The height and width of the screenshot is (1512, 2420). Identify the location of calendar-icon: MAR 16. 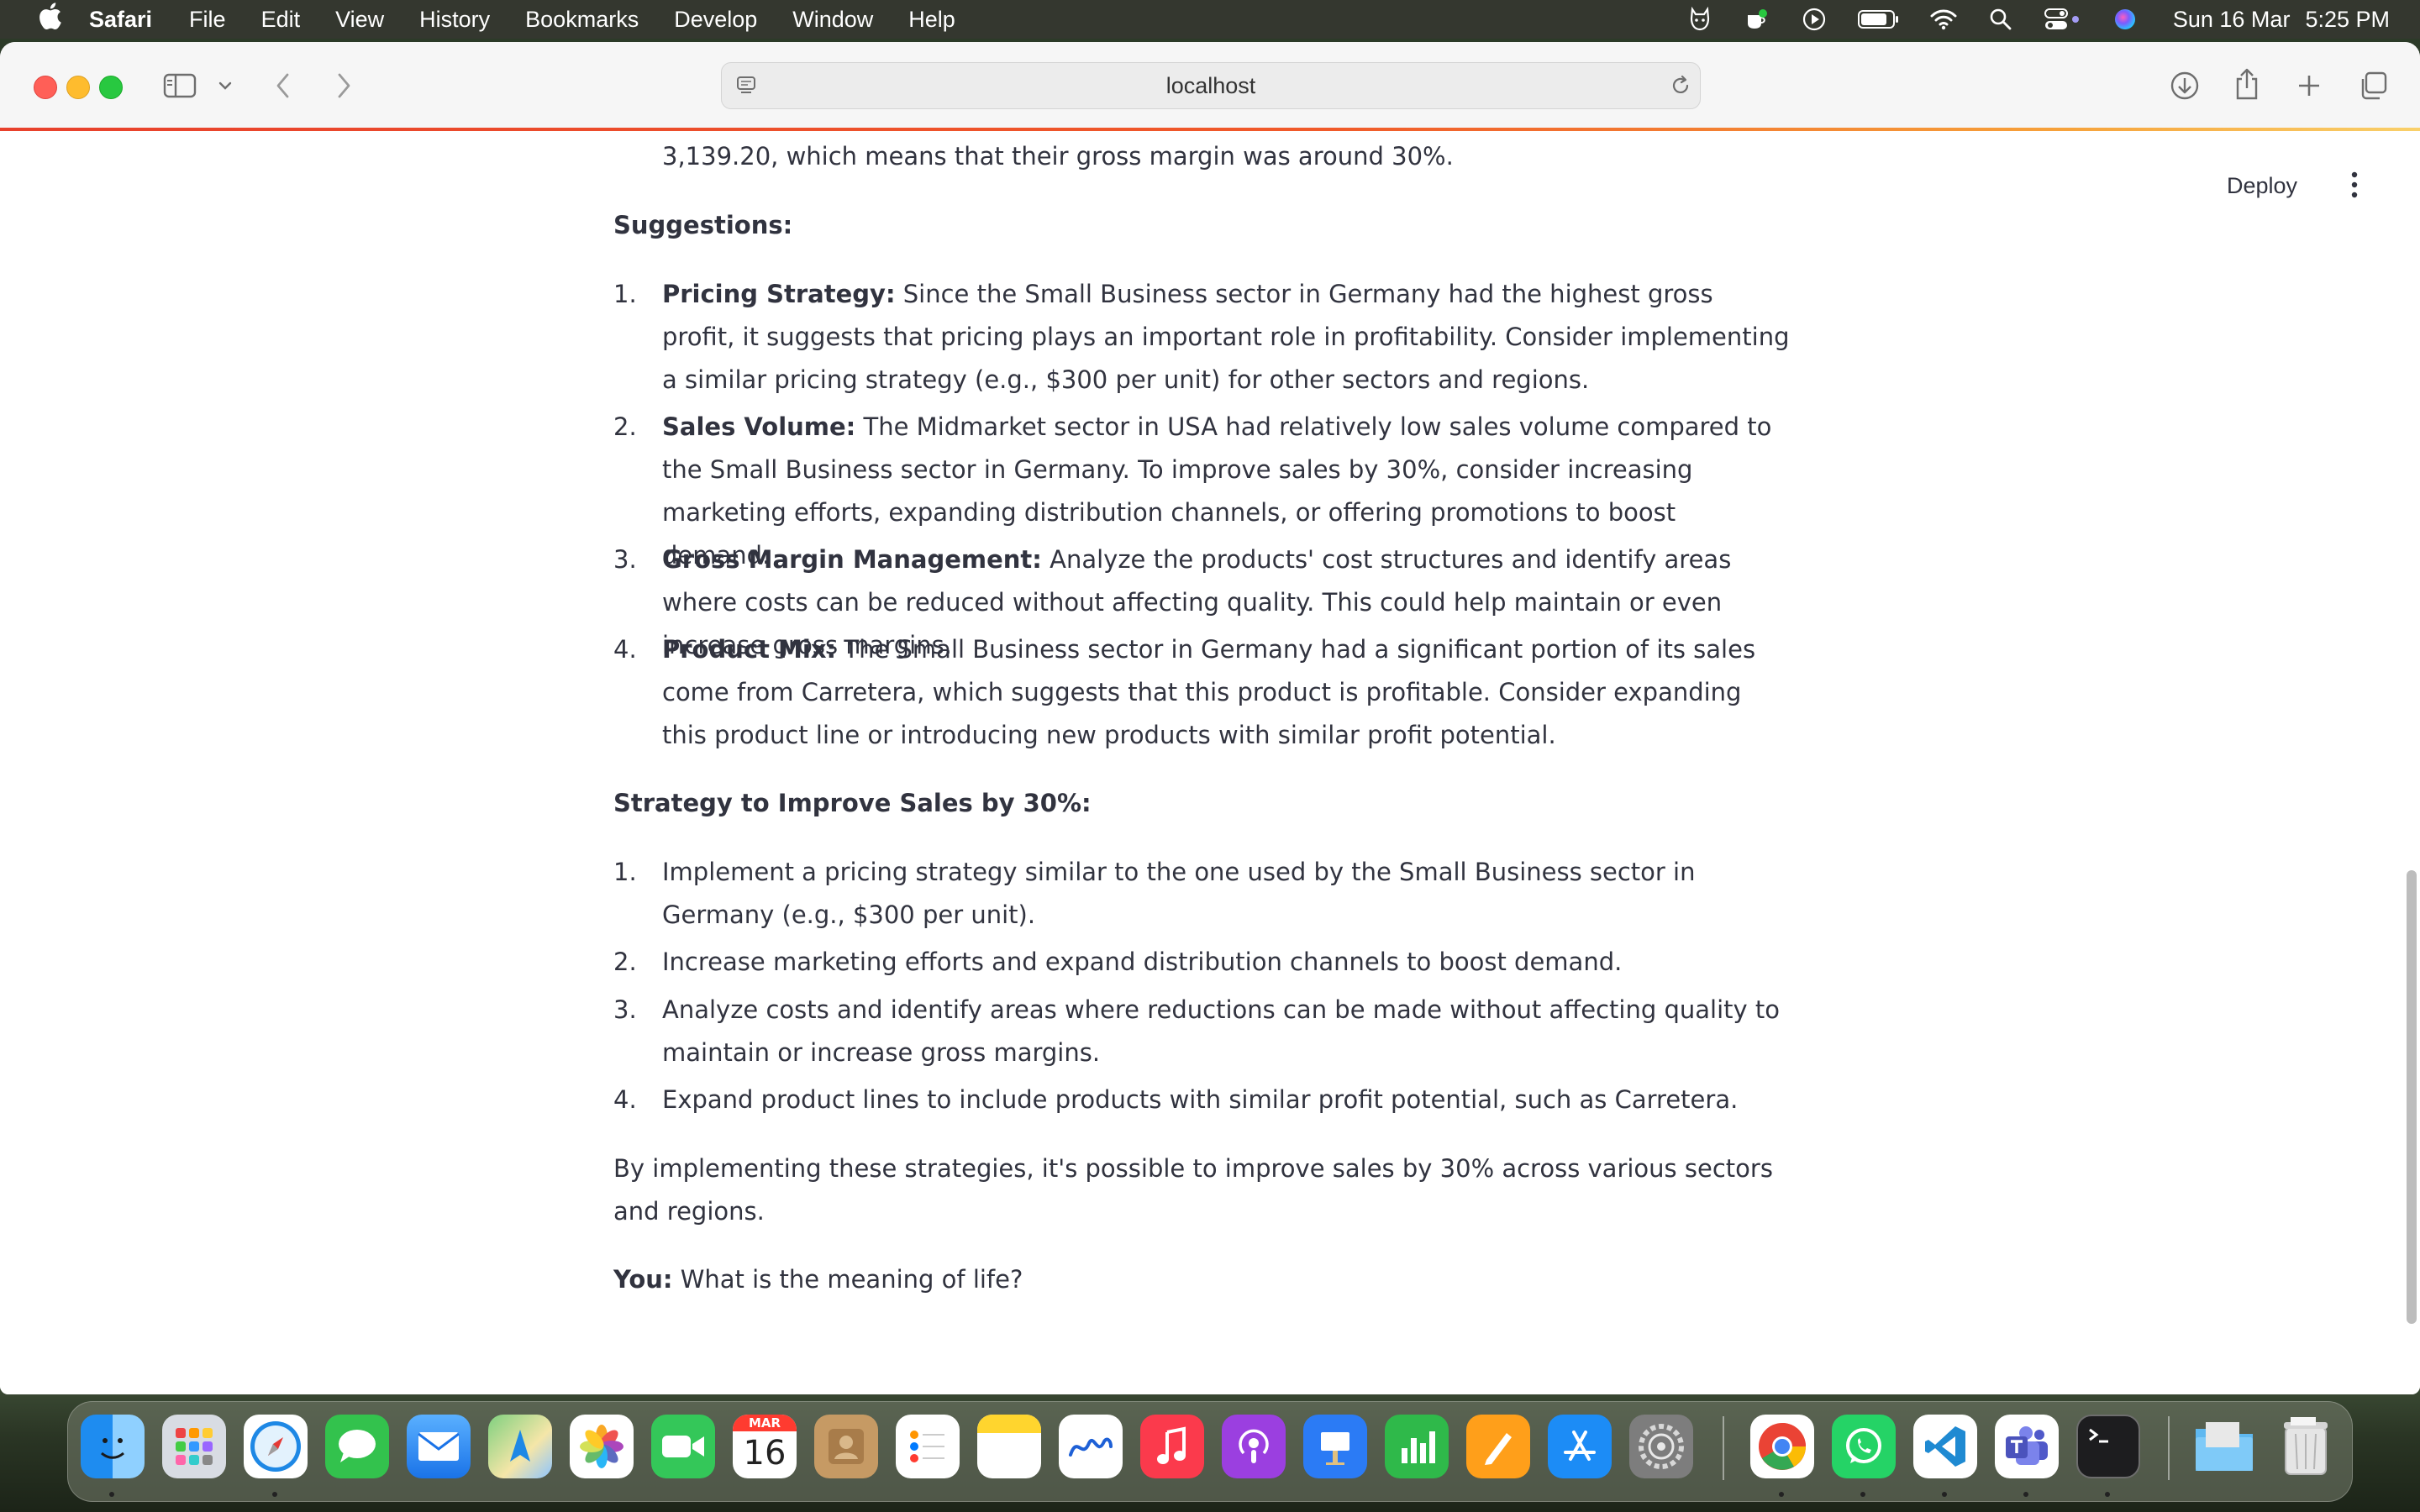
(765, 1446).